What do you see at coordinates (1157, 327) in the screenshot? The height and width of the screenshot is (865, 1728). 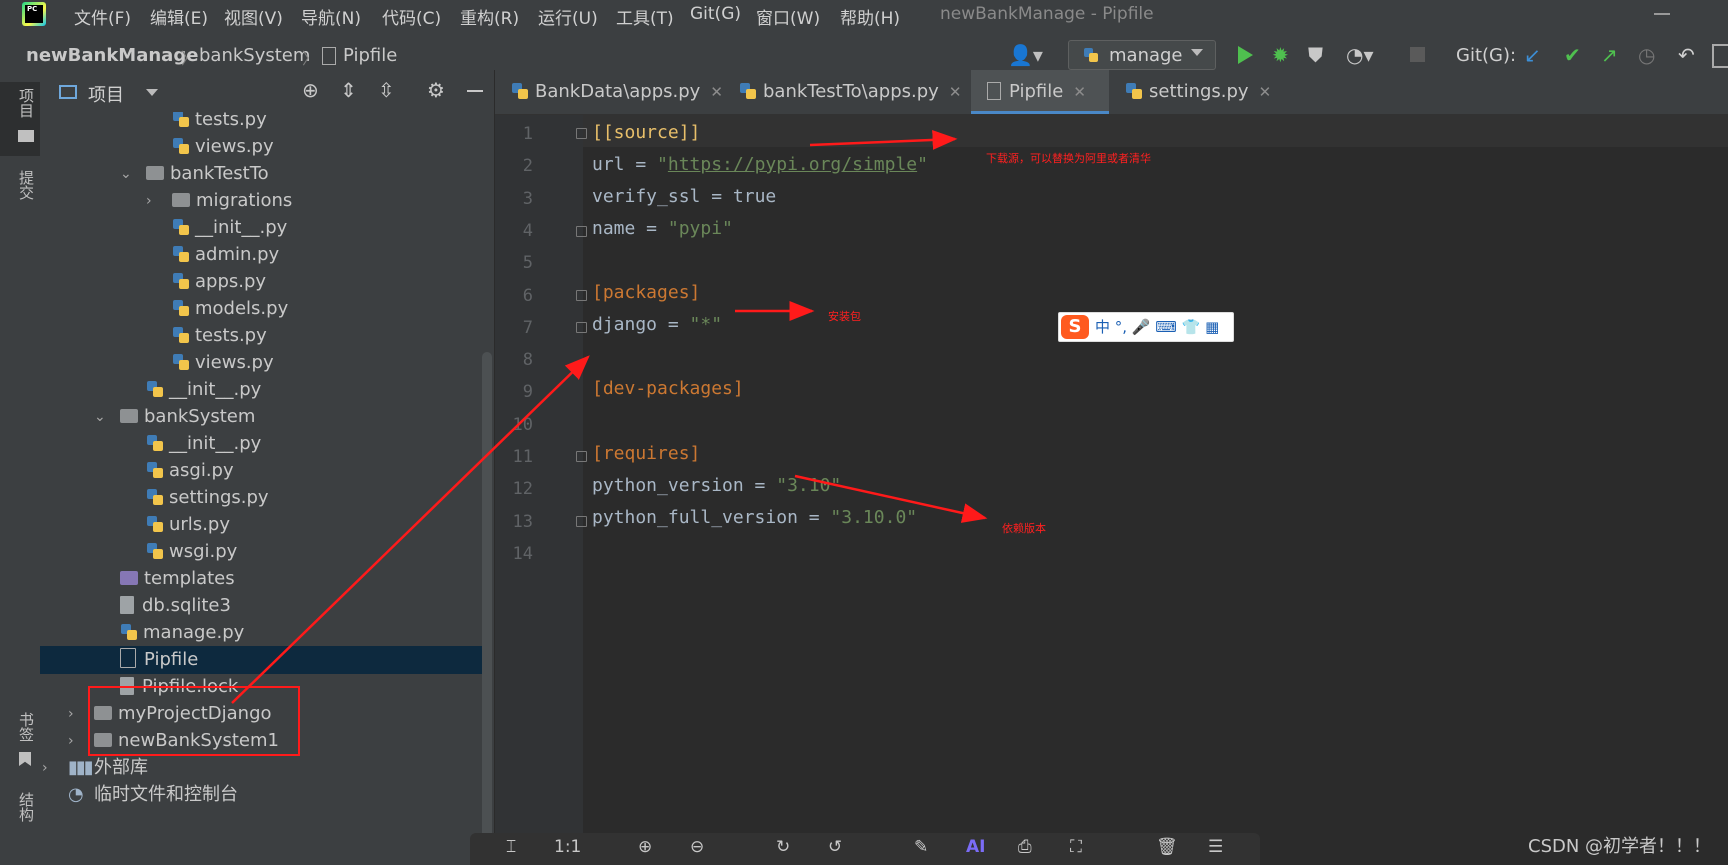 I see `ime-status: 中 °, 🎤 ⌨ 👕 ▦` at bounding box center [1157, 327].